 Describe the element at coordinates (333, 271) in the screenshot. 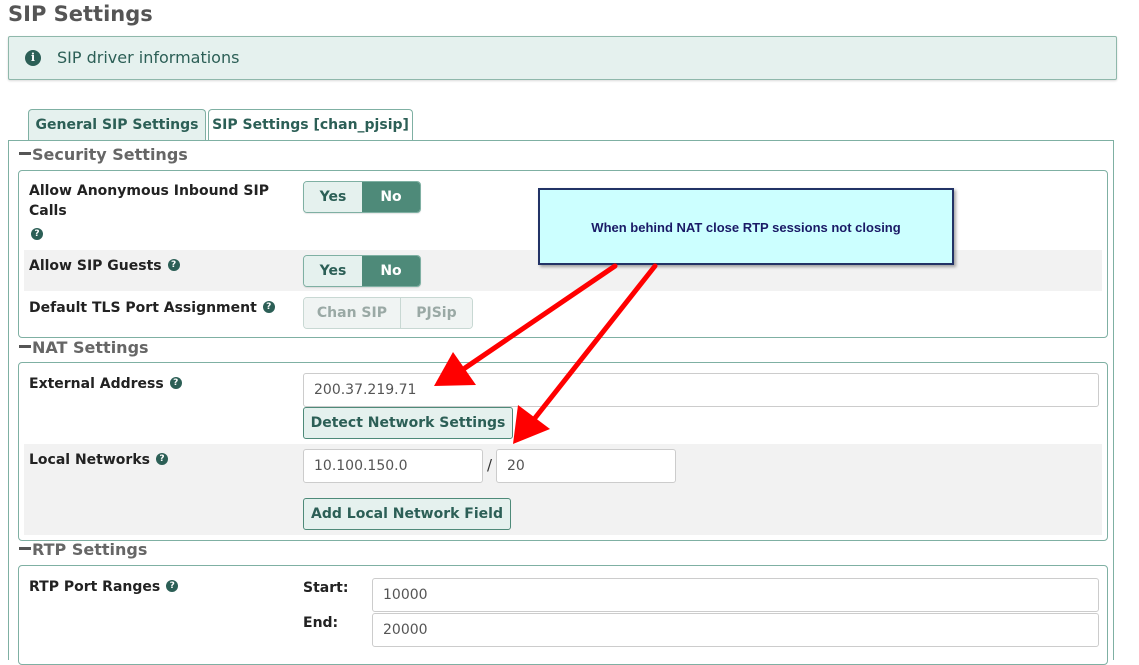

I see `guests-yes-option: Yes` at that location.